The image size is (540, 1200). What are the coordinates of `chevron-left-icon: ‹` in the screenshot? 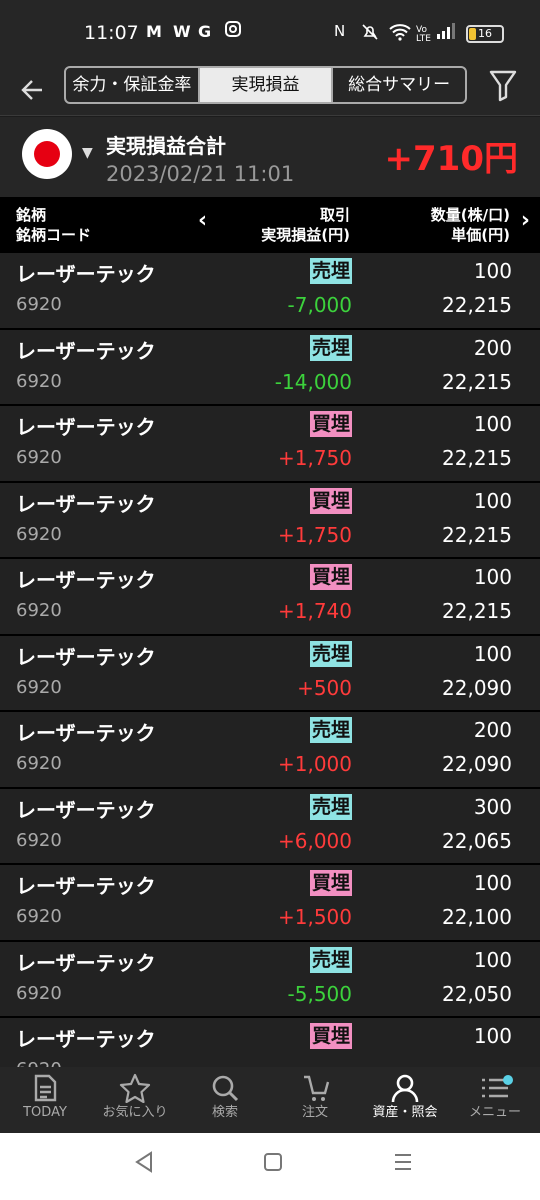 It's located at (202, 221).